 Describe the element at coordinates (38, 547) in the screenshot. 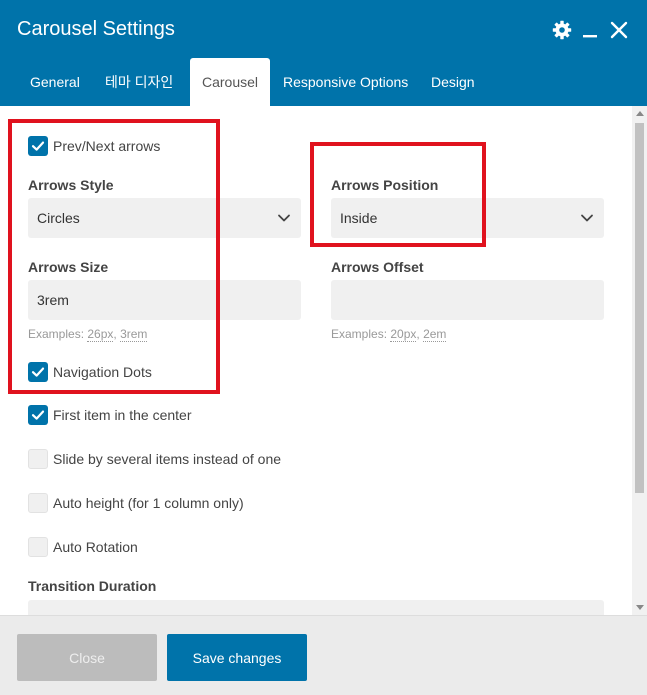

I see `auto-rotation-checkbox` at that location.